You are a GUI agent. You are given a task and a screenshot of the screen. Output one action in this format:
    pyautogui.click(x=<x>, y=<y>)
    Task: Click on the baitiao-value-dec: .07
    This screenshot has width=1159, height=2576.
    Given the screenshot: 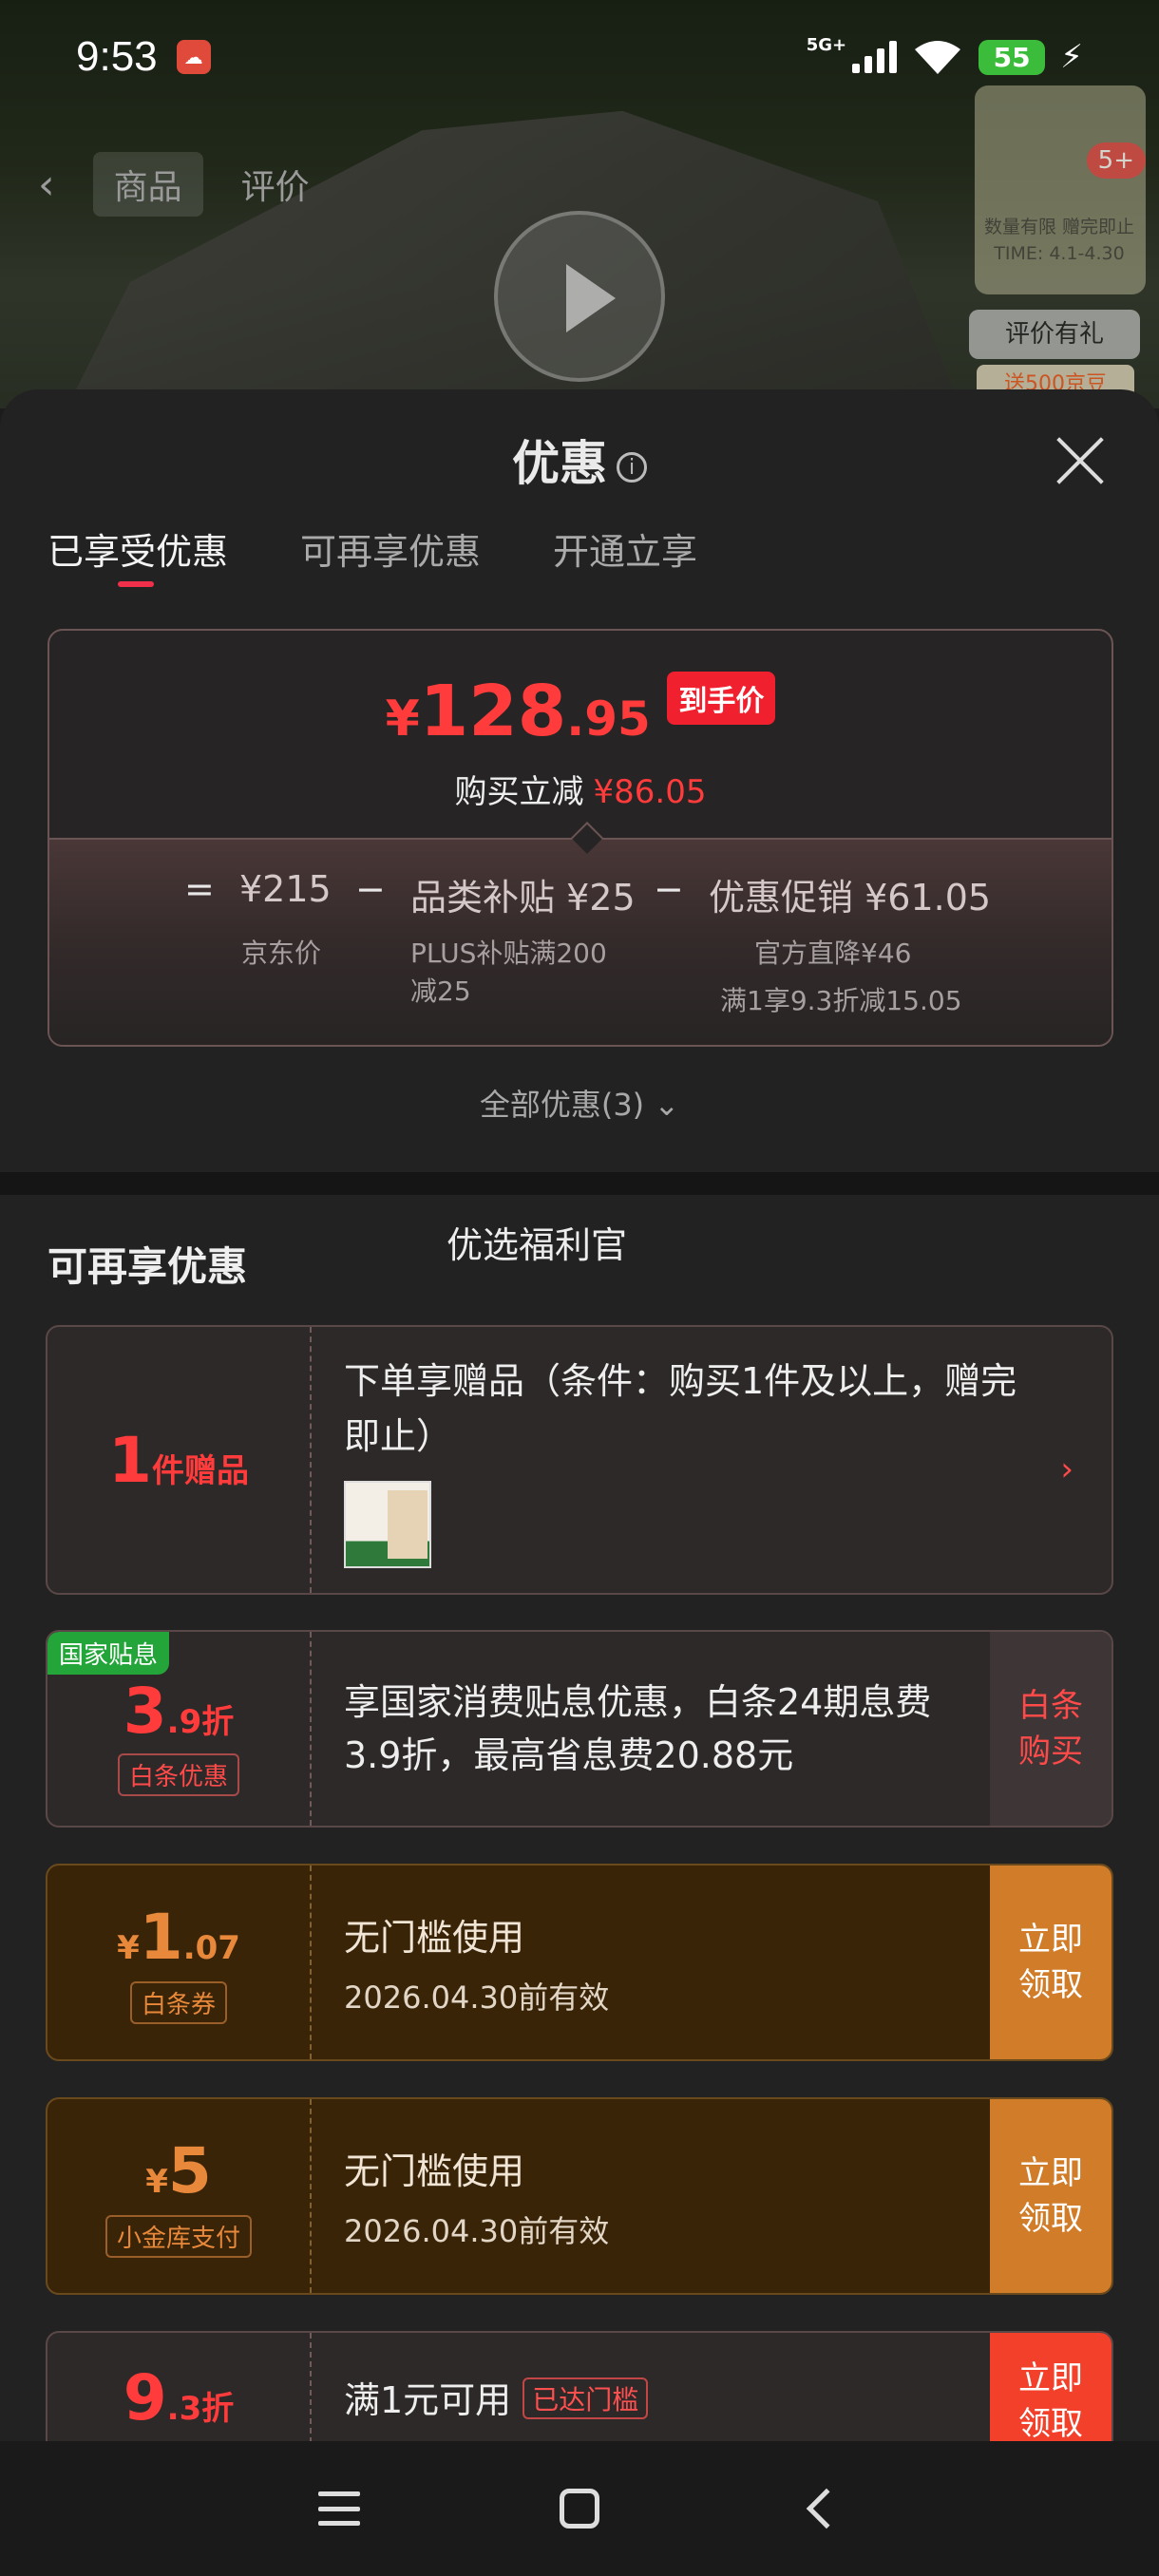 What is the action you would take?
    pyautogui.click(x=211, y=1948)
    